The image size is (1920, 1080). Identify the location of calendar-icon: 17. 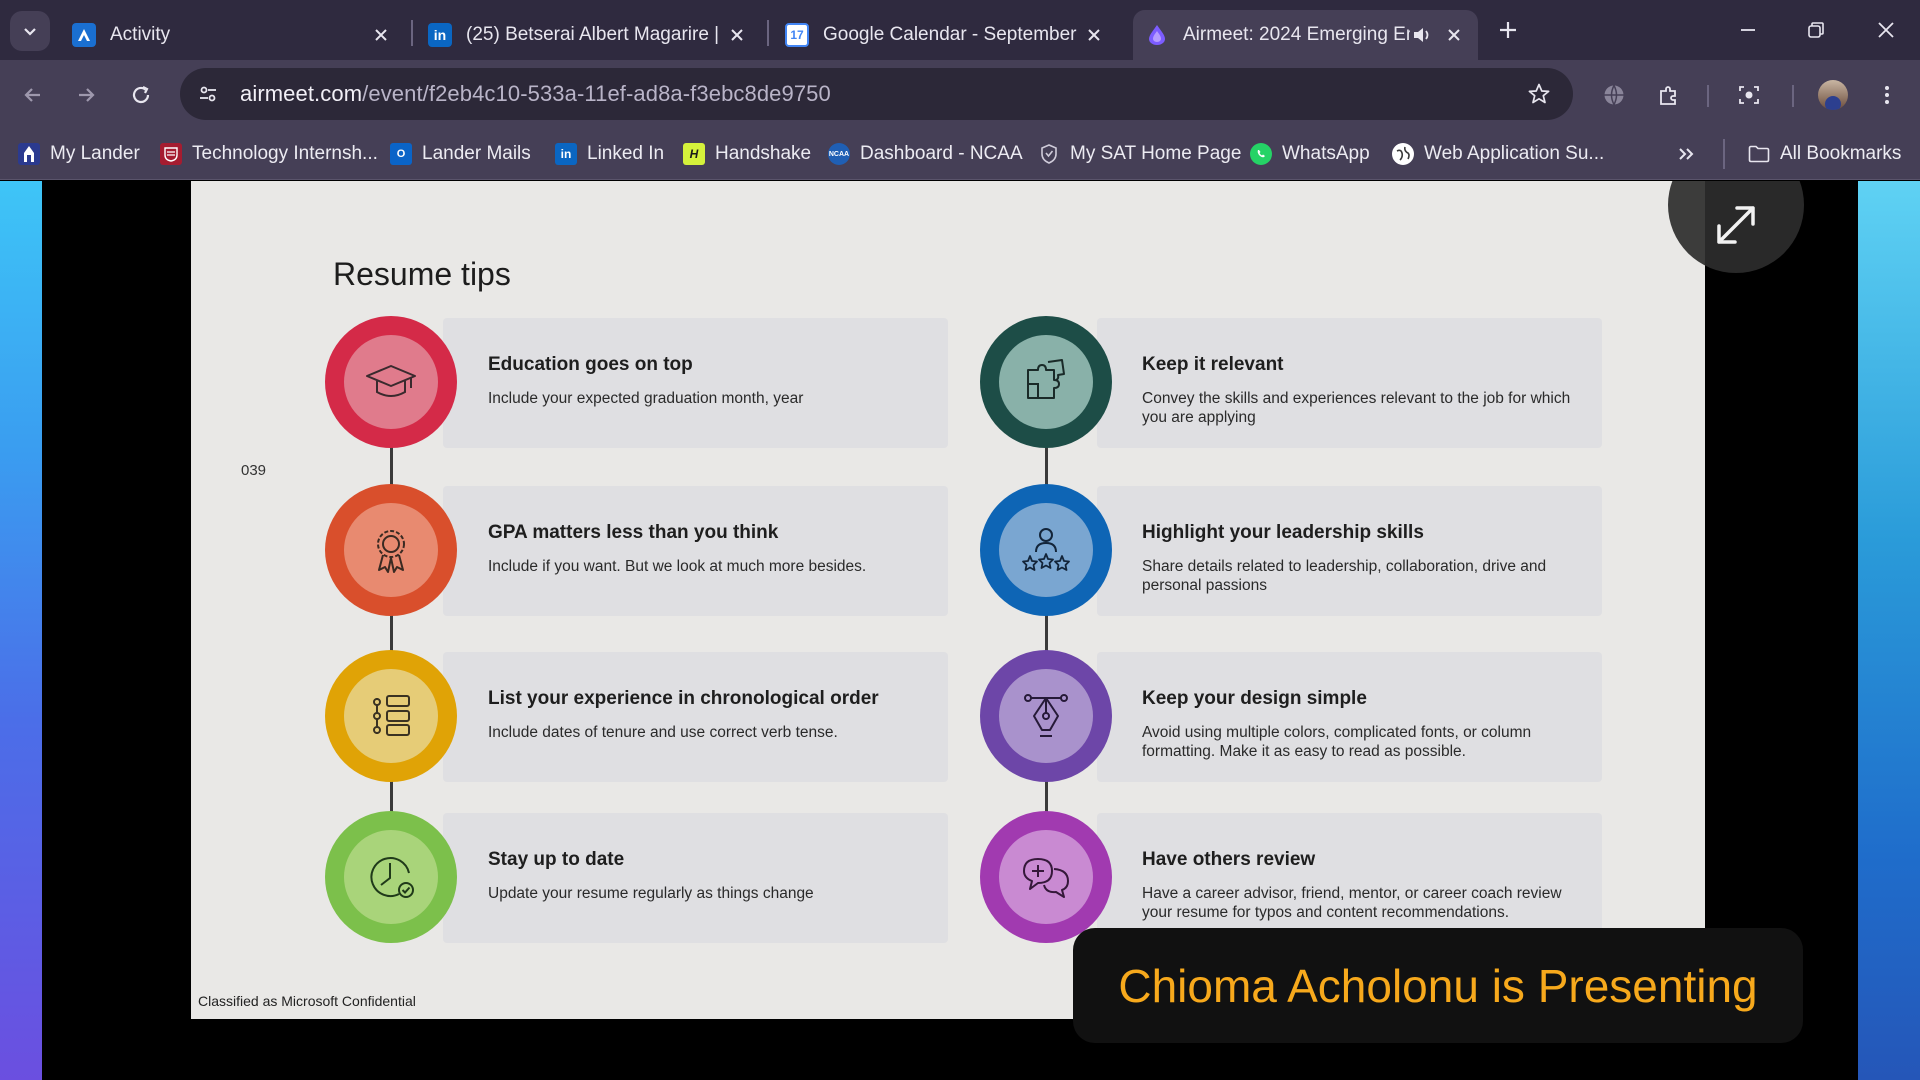
(797, 35).